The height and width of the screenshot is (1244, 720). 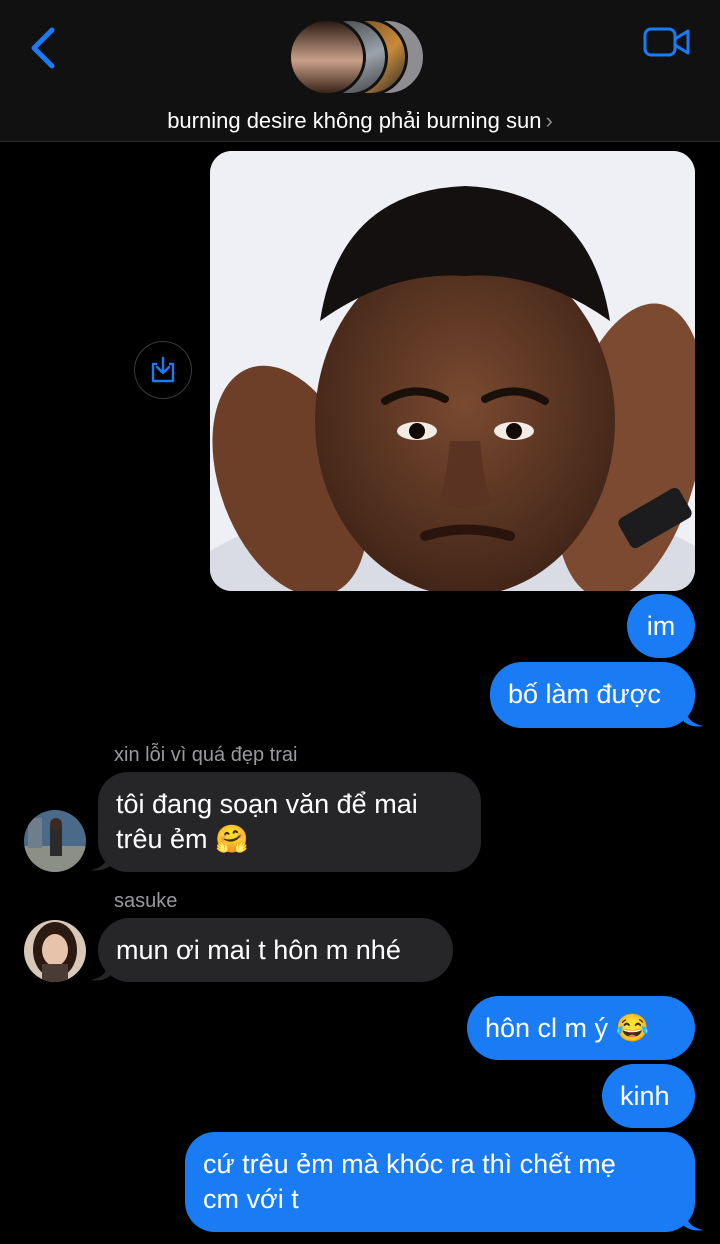 I want to click on message-text: kinh, so click(x=645, y=1096).